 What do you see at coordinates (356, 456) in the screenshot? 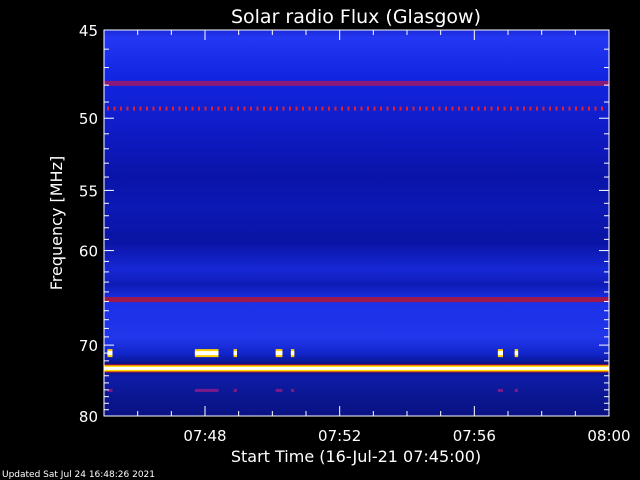
I see `x-axis-label: Start Time (16-Jul-21 07:45:00)` at bounding box center [356, 456].